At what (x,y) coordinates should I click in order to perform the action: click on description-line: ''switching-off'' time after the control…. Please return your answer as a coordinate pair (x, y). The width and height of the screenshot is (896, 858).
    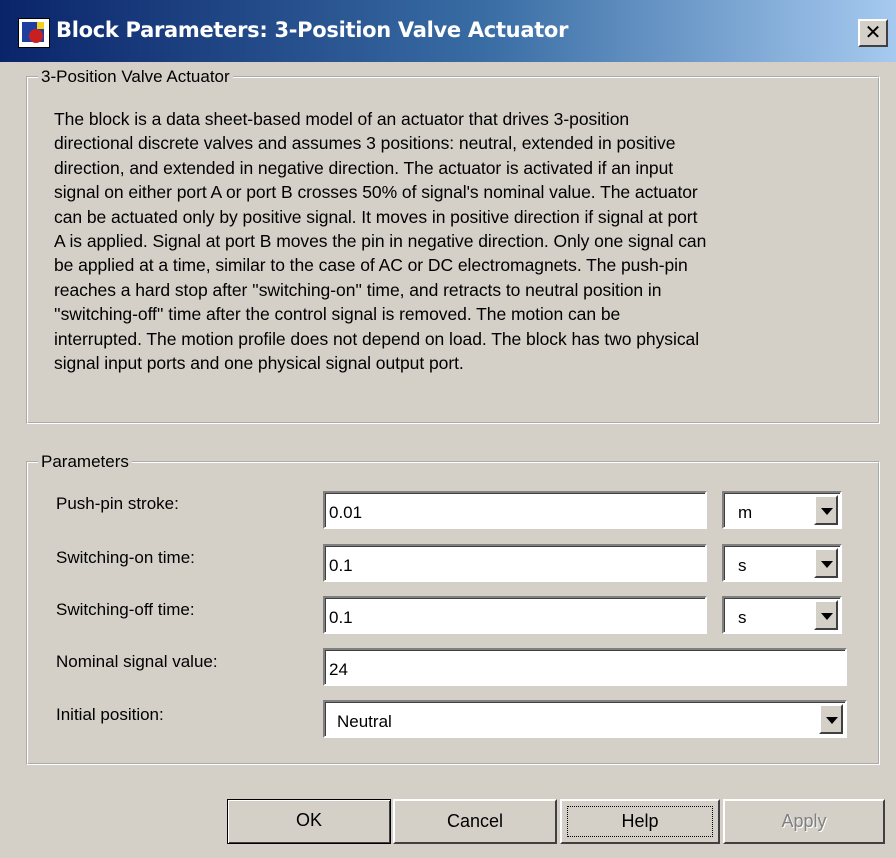
    Looking at the image, I should click on (337, 314).